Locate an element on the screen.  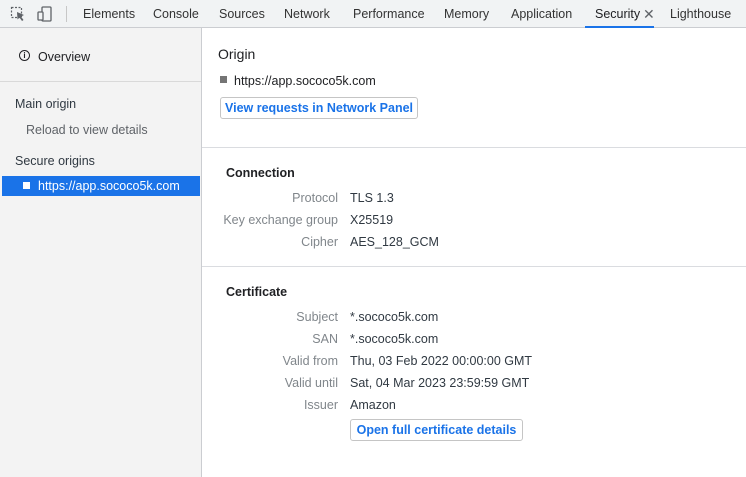
toolbar-separator is located at coordinates (66, 14).